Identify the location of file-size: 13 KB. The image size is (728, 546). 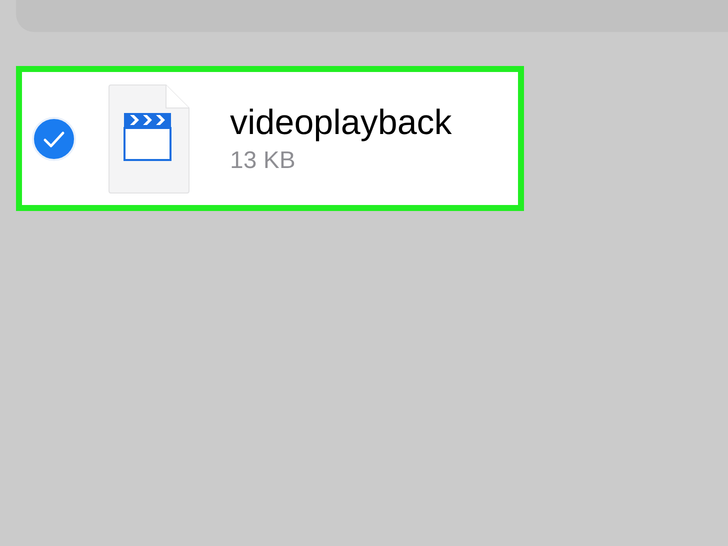
(263, 160).